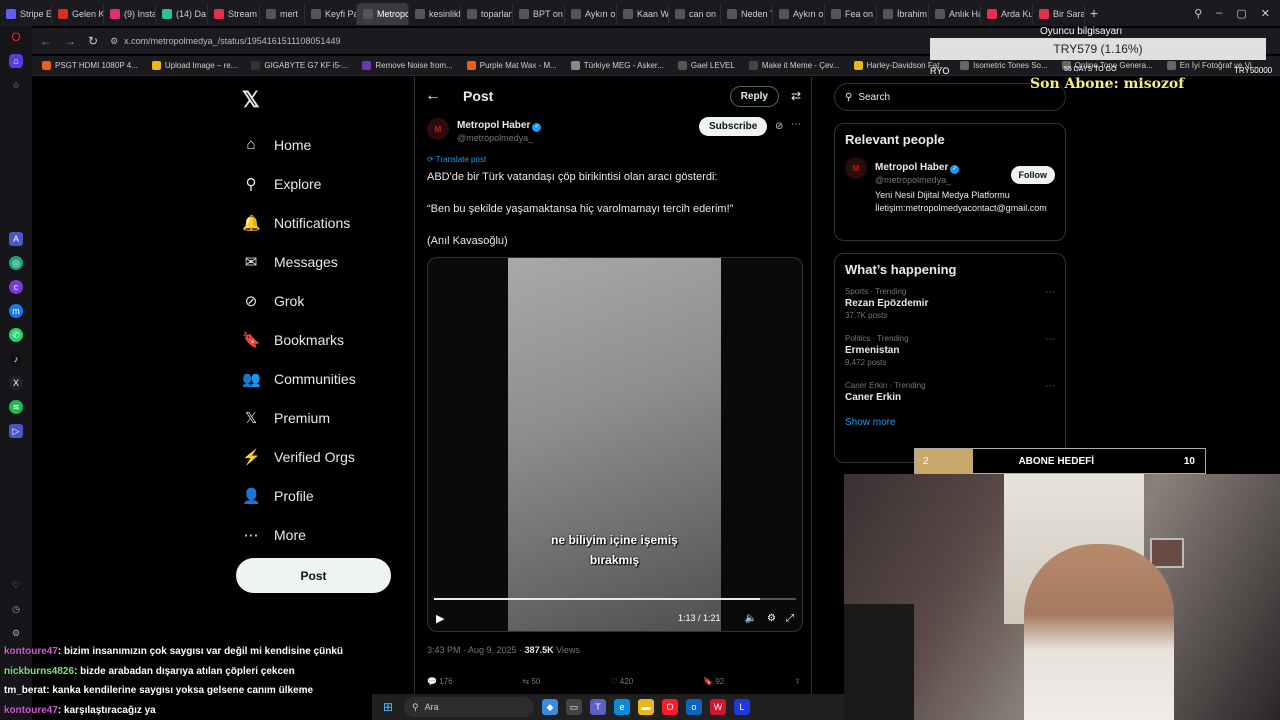  What do you see at coordinates (955, 14) in the screenshot?
I see `browser-tab: Anlık Ha` at bounding box center [955, 14].